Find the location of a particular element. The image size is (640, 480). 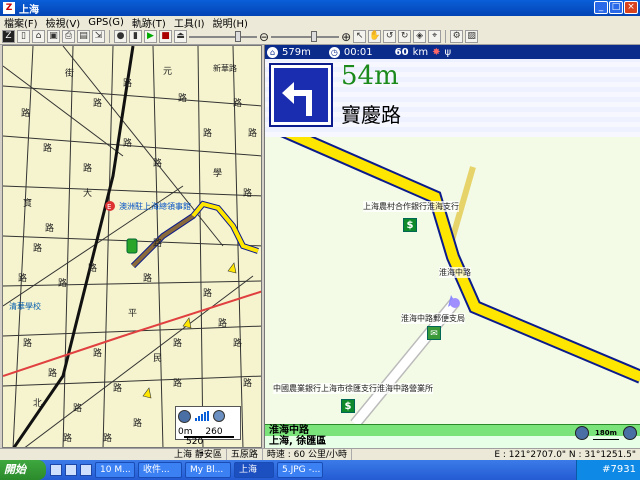

print-icon: ⎙ is located at coordinates (68, 36).